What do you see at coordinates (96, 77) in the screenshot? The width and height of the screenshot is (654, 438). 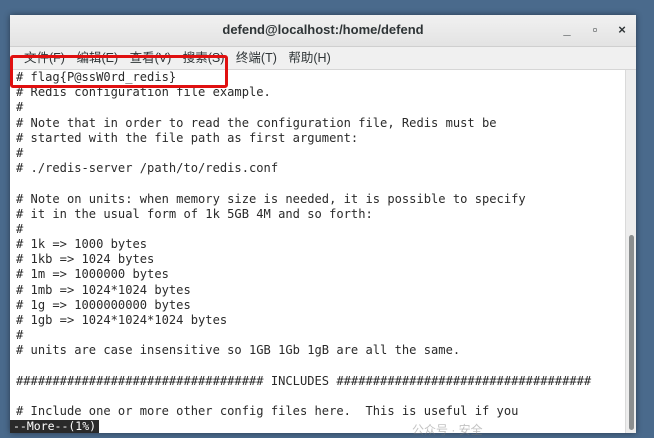 I see `terminal-line-flag: # flag{P@ssW0rd_redis}` at bounding box center [96, 77].